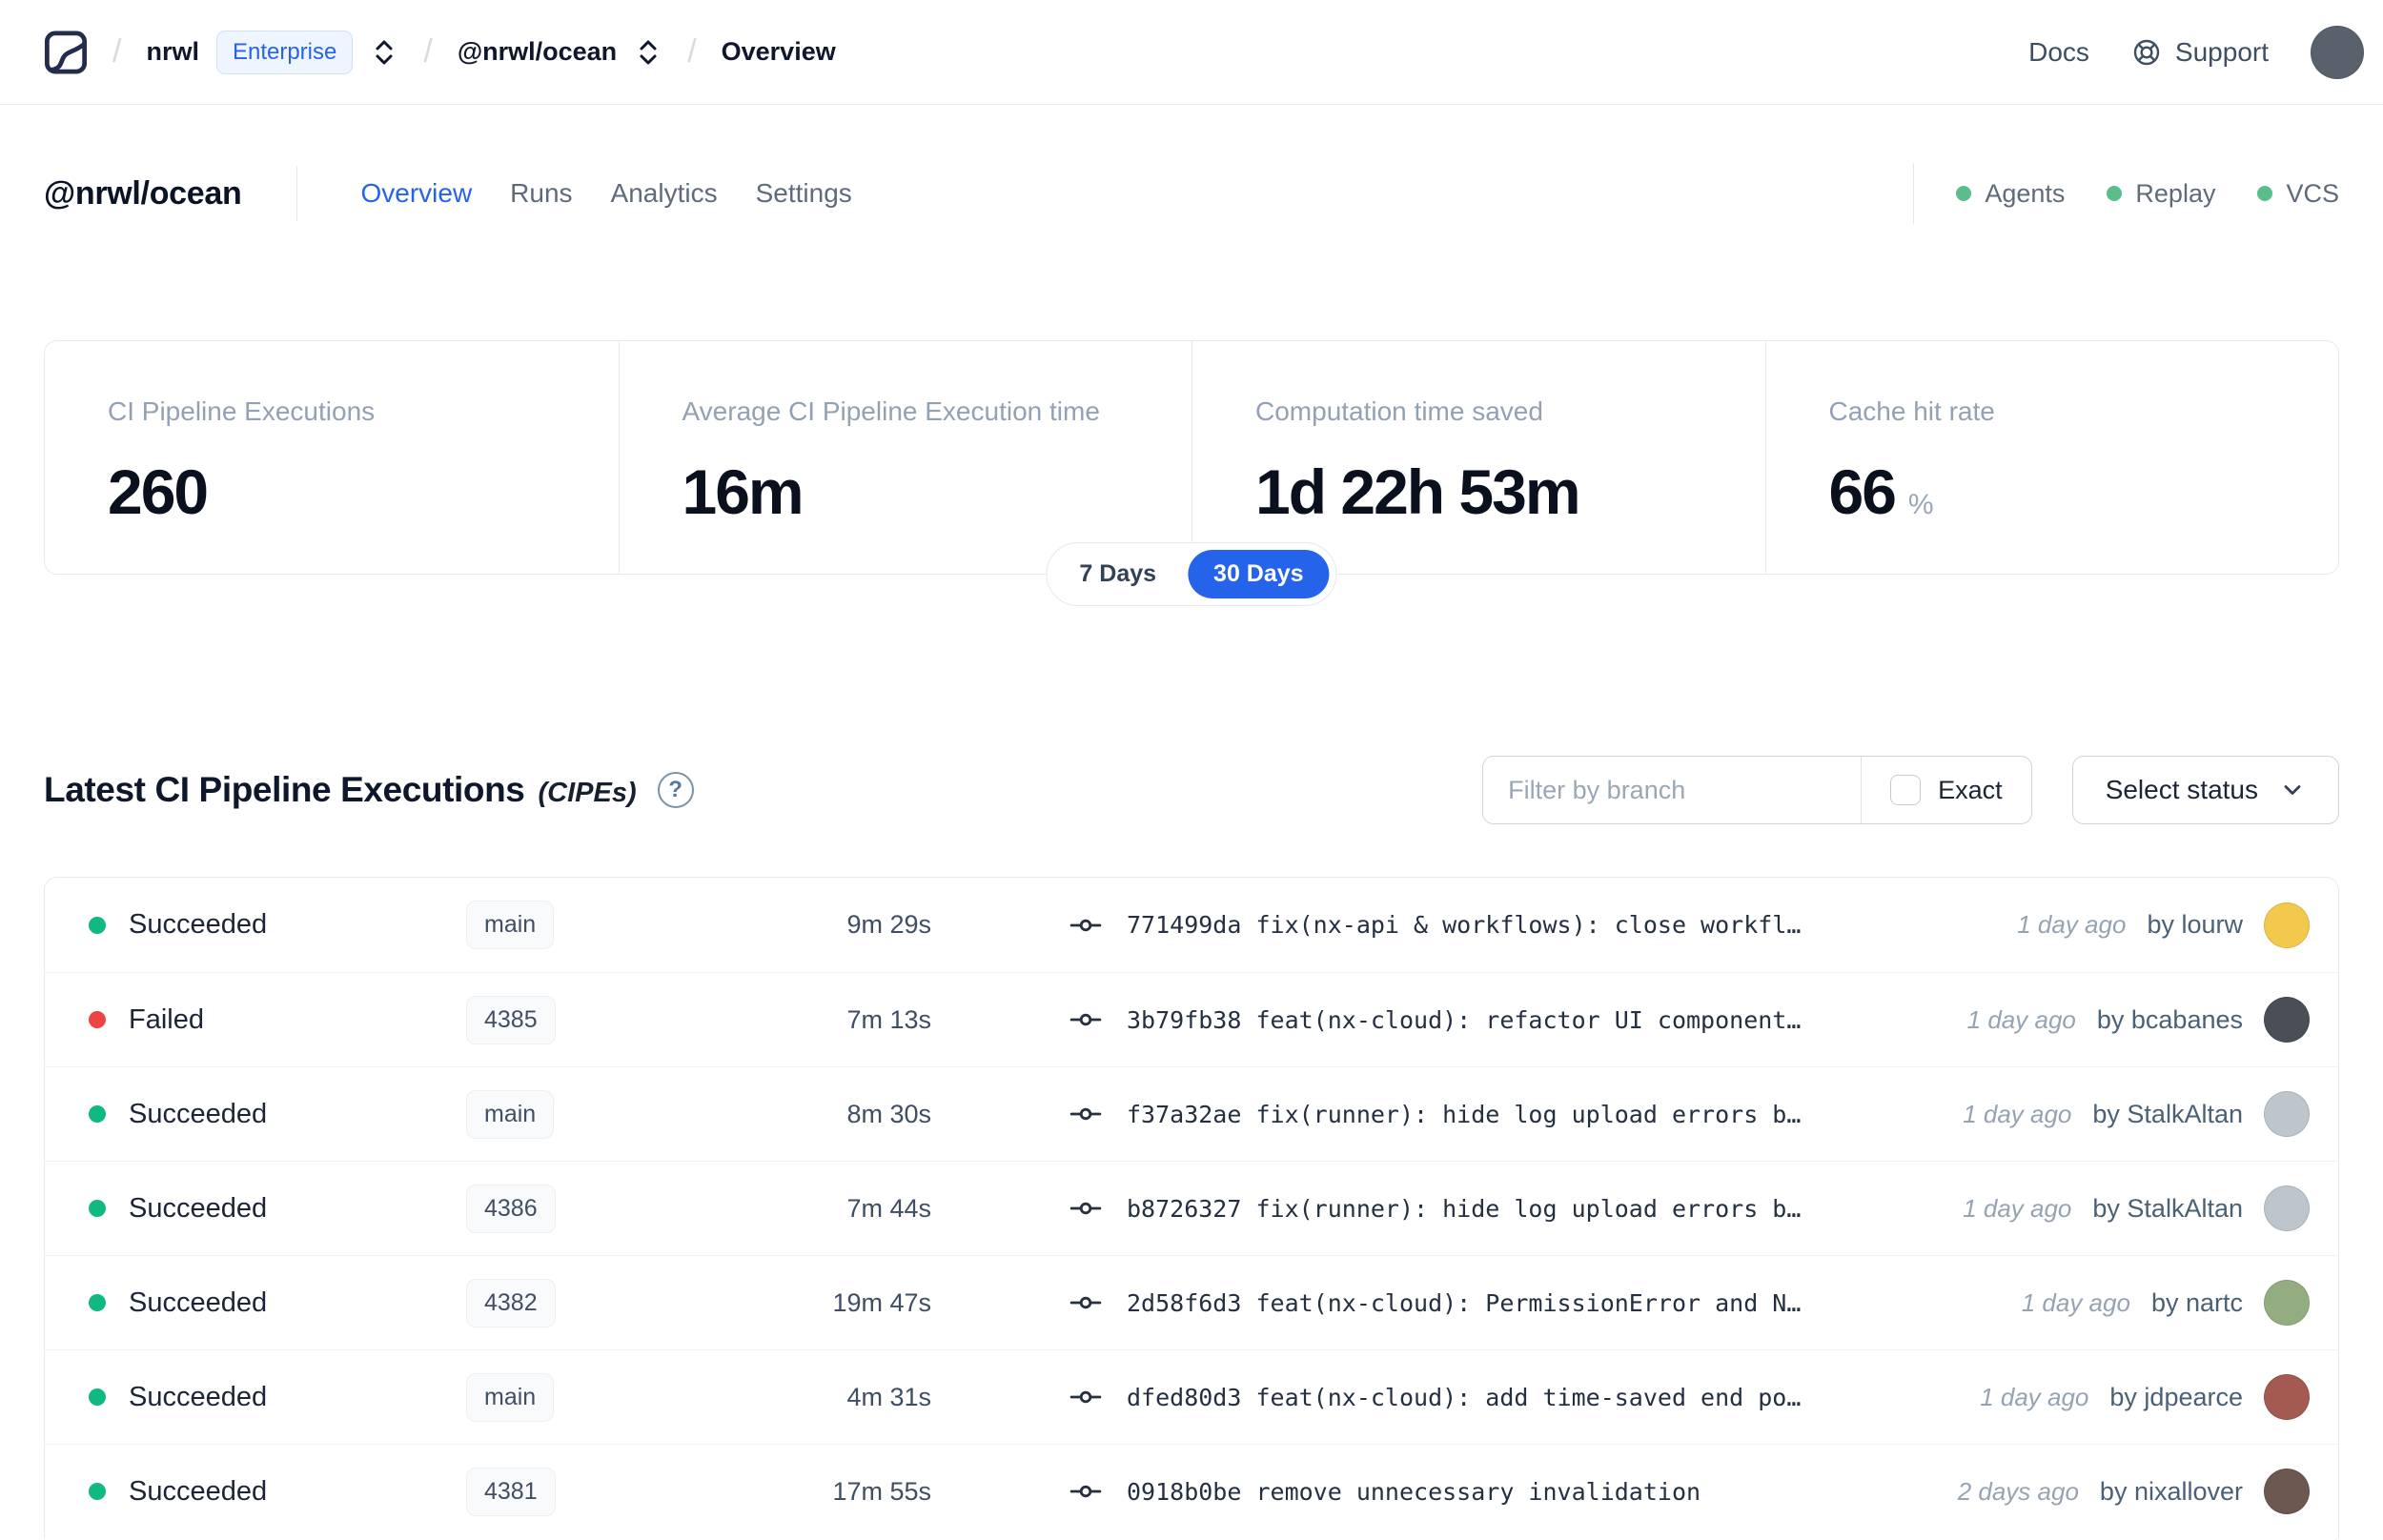 This screenshot has width=2383, height=1540. I want to click on chevron-up-down-icon, so click(385, 52).